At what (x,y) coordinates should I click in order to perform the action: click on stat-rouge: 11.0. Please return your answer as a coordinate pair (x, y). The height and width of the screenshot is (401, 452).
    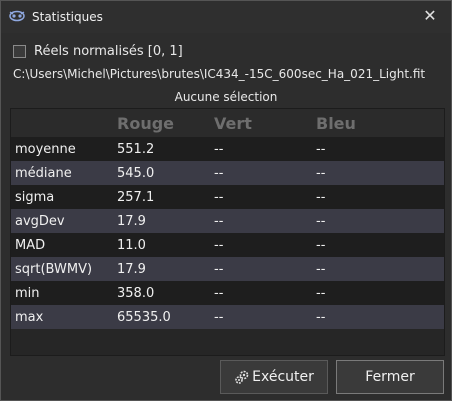
    Looking at the image, I should click on (131, 245).